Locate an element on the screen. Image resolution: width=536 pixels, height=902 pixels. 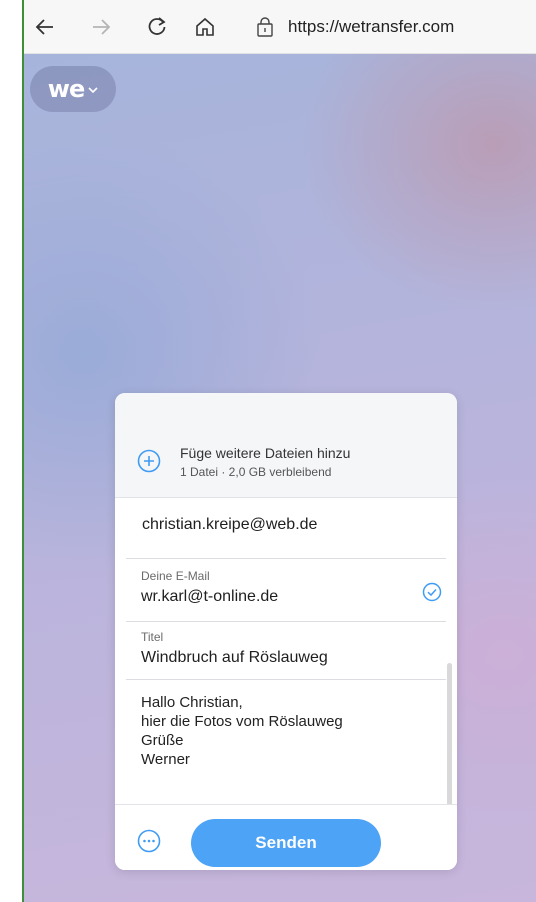
sender-email-value: wr.karl@t-online.de is located at coordinates (210, 596).